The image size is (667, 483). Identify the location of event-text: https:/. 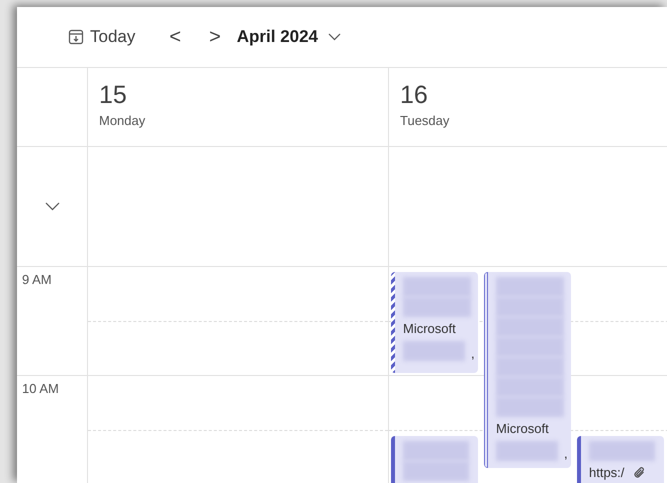
(606, 473).